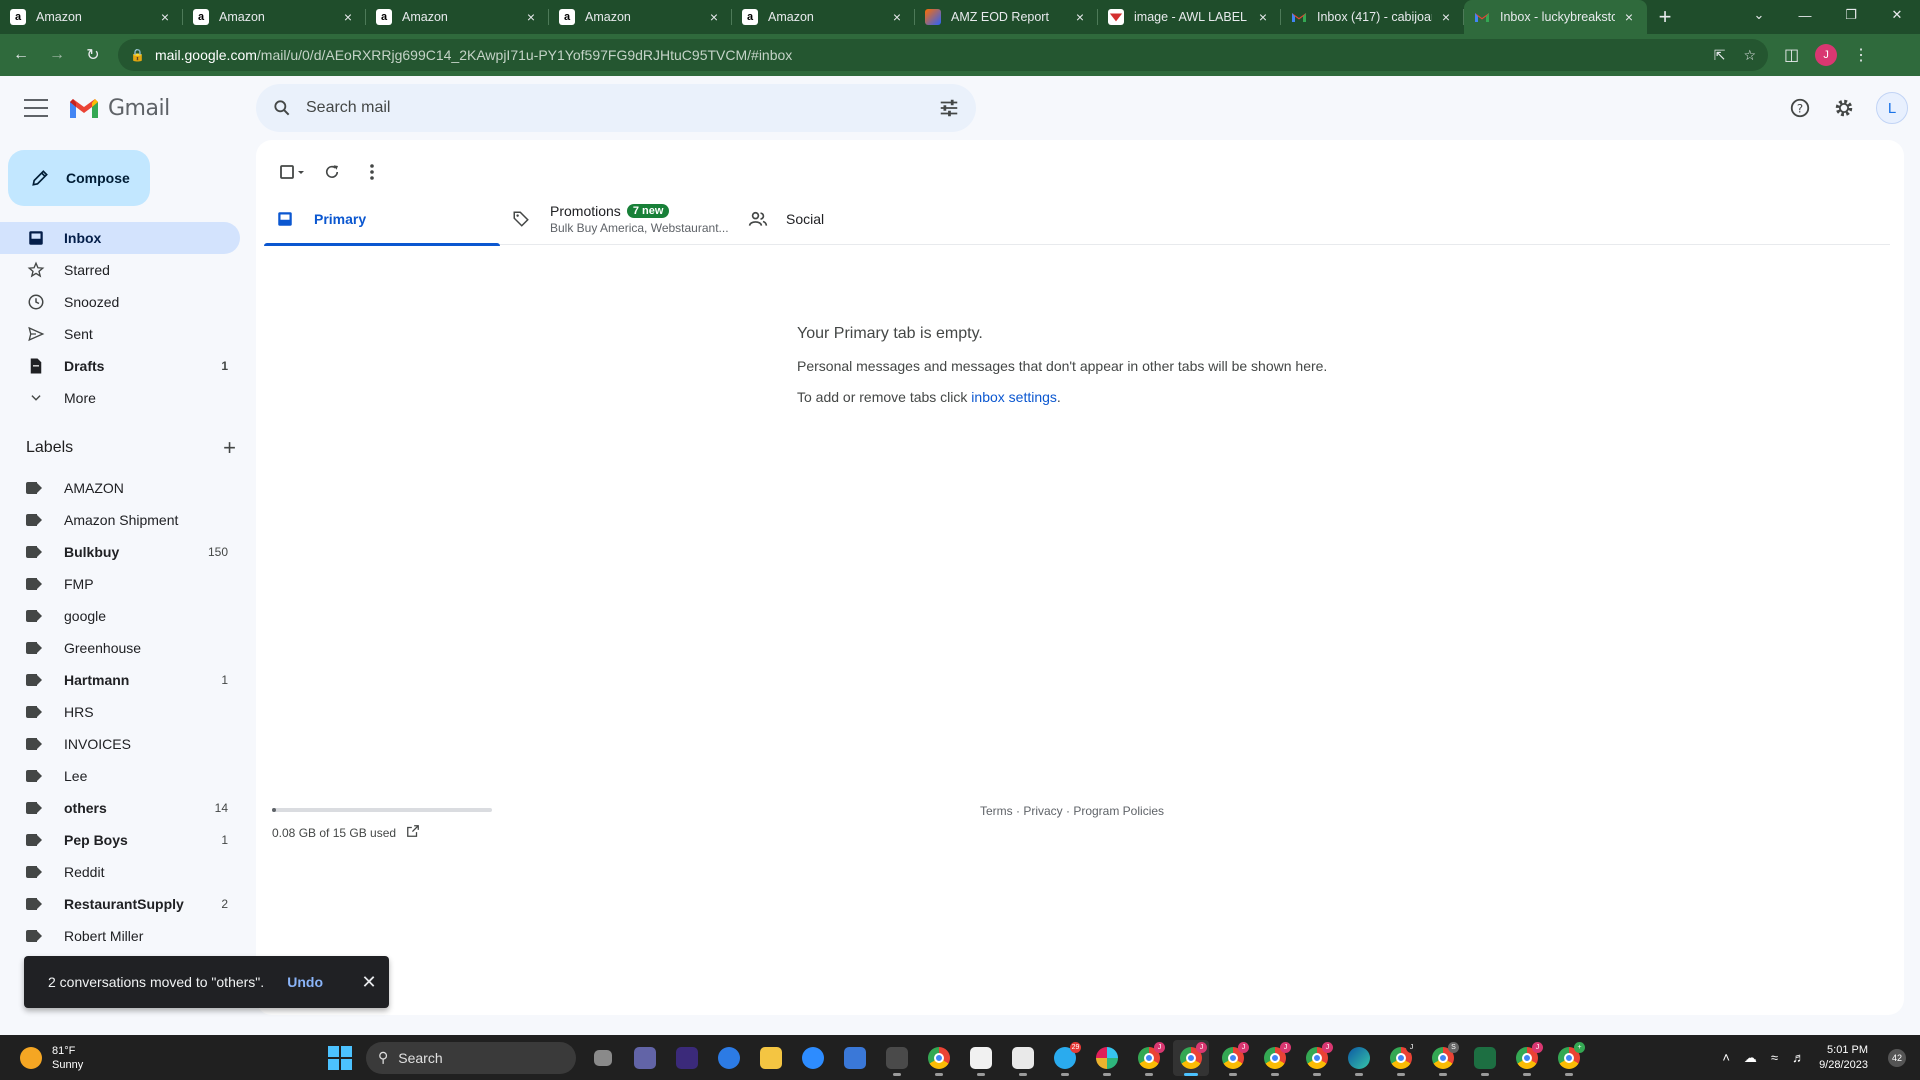 This screenshot has width=1920, height=1080. Describe the element at coordinates (21, 55) in the screenshot. I see `back-icon: ←` at that location.